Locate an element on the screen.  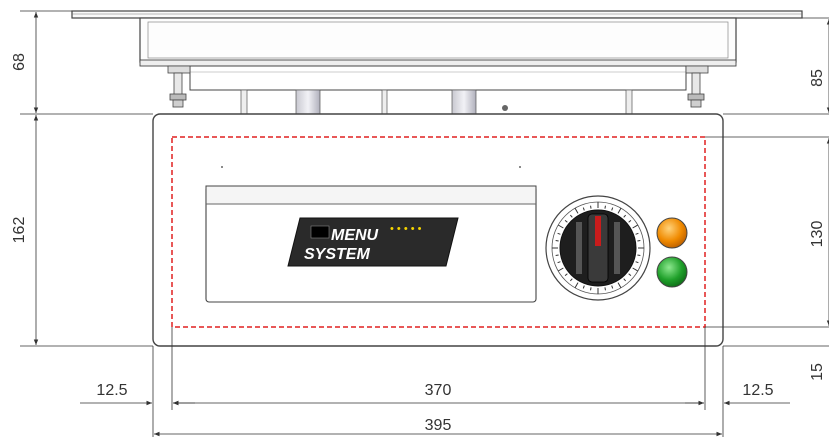
dial-knob-icon is located at coordinates (598, 248).